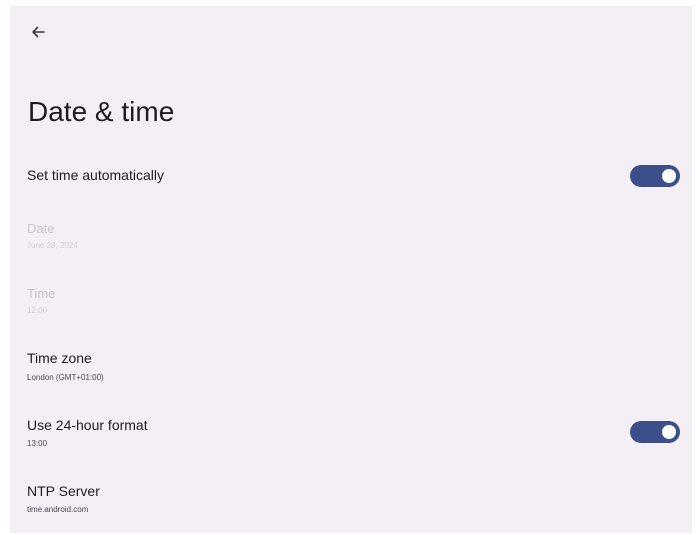 Image resolution: width=697 pixels, height=535 pixels. I want to click on use-24-hour-toggle, so click(655, 432).